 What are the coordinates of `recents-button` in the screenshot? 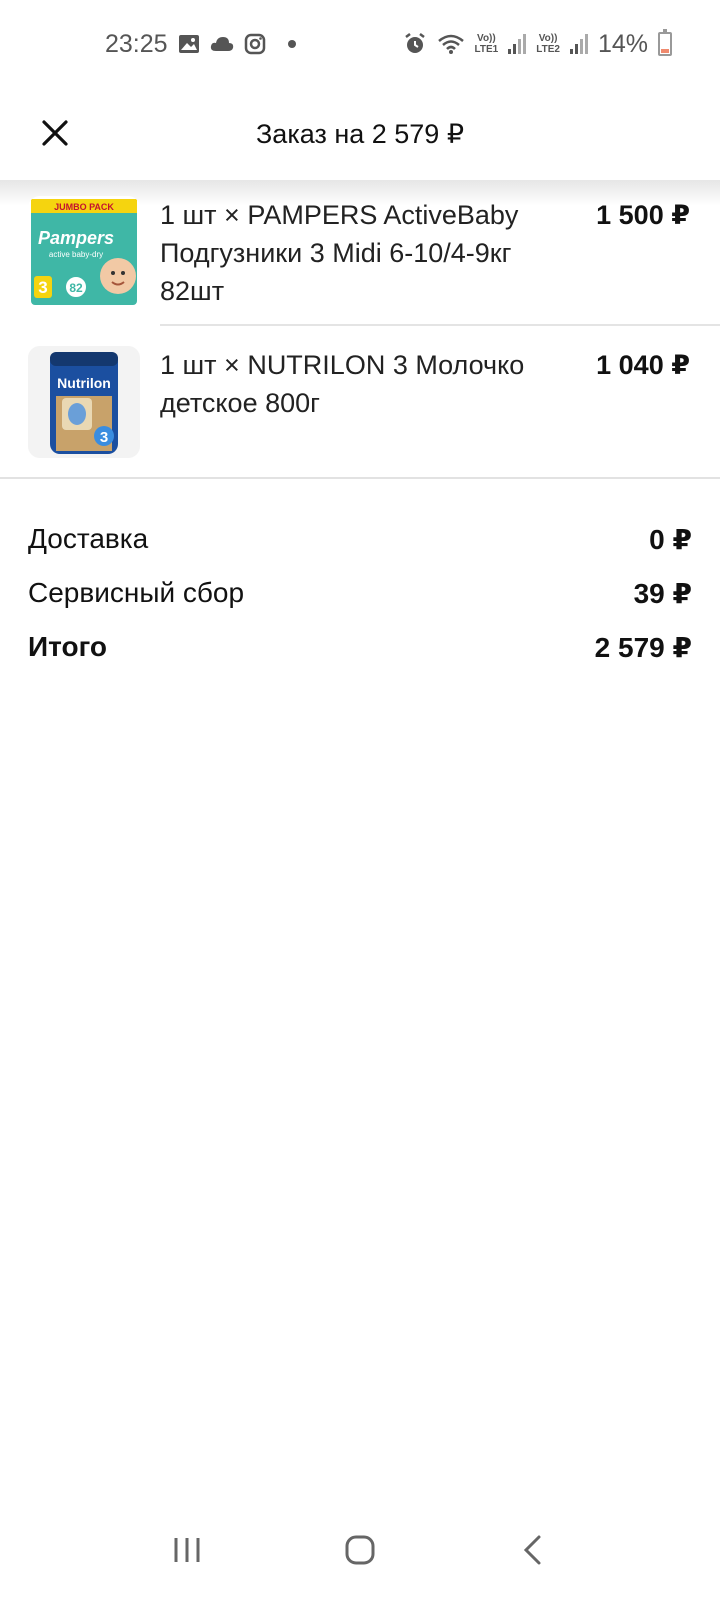 It's located at (187, 1550).